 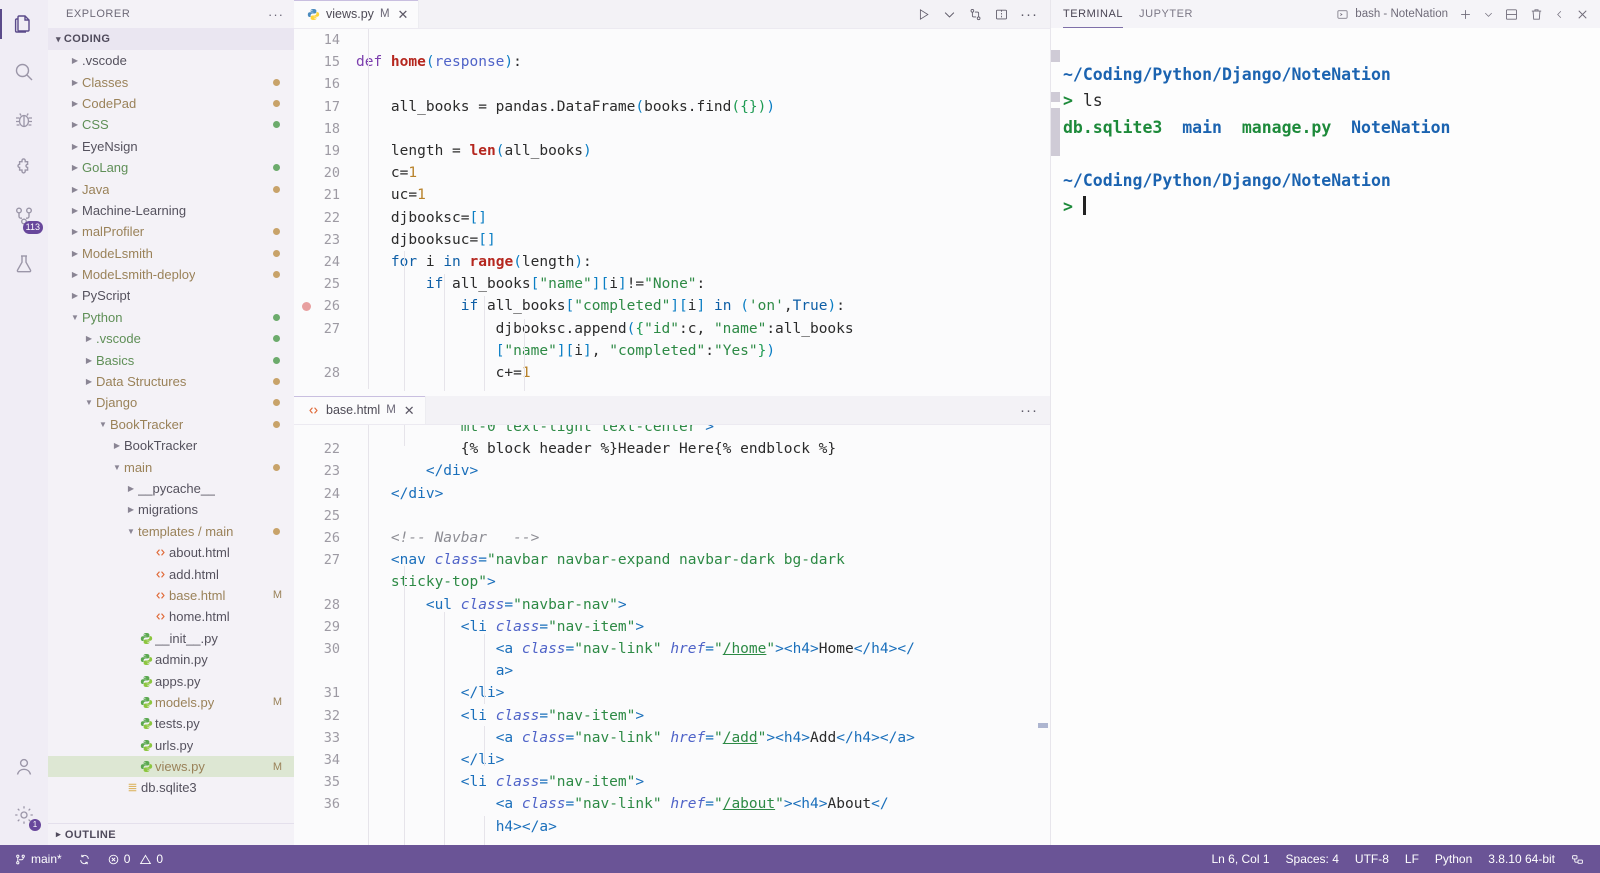 What do you see at coordinates (276, 14) in the screenshot?
I see `sidebar-more-icon: ···` at bounding box center [276, 14].